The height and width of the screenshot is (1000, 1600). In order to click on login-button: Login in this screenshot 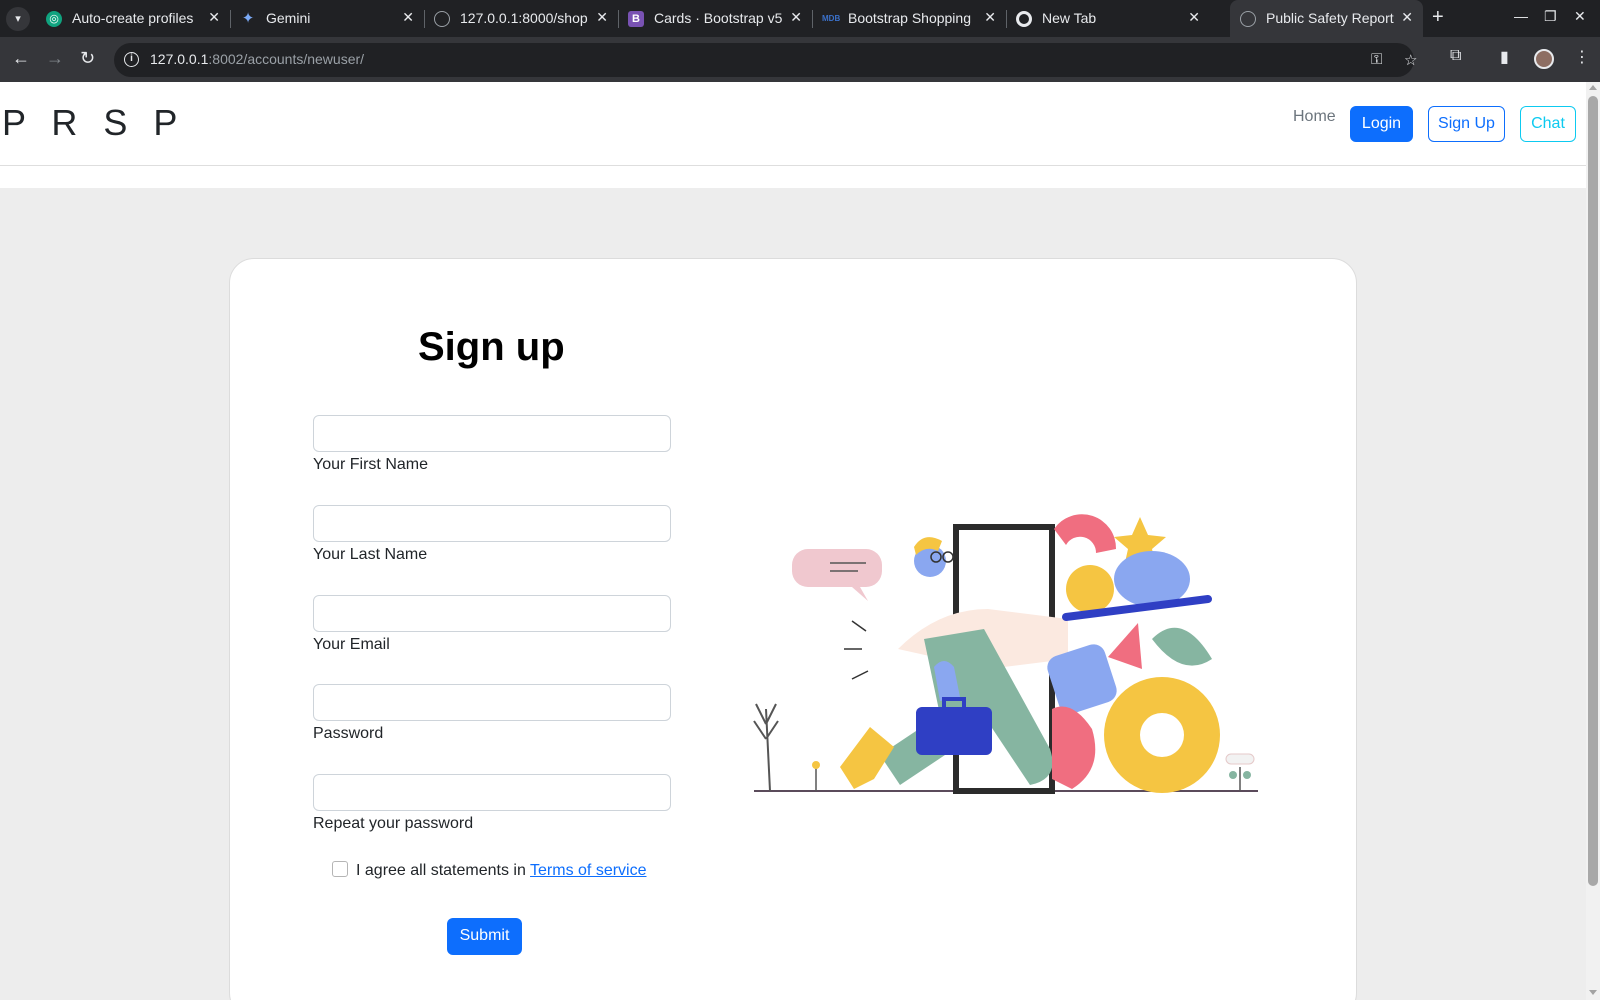, I will do `click(1381, 124)`.